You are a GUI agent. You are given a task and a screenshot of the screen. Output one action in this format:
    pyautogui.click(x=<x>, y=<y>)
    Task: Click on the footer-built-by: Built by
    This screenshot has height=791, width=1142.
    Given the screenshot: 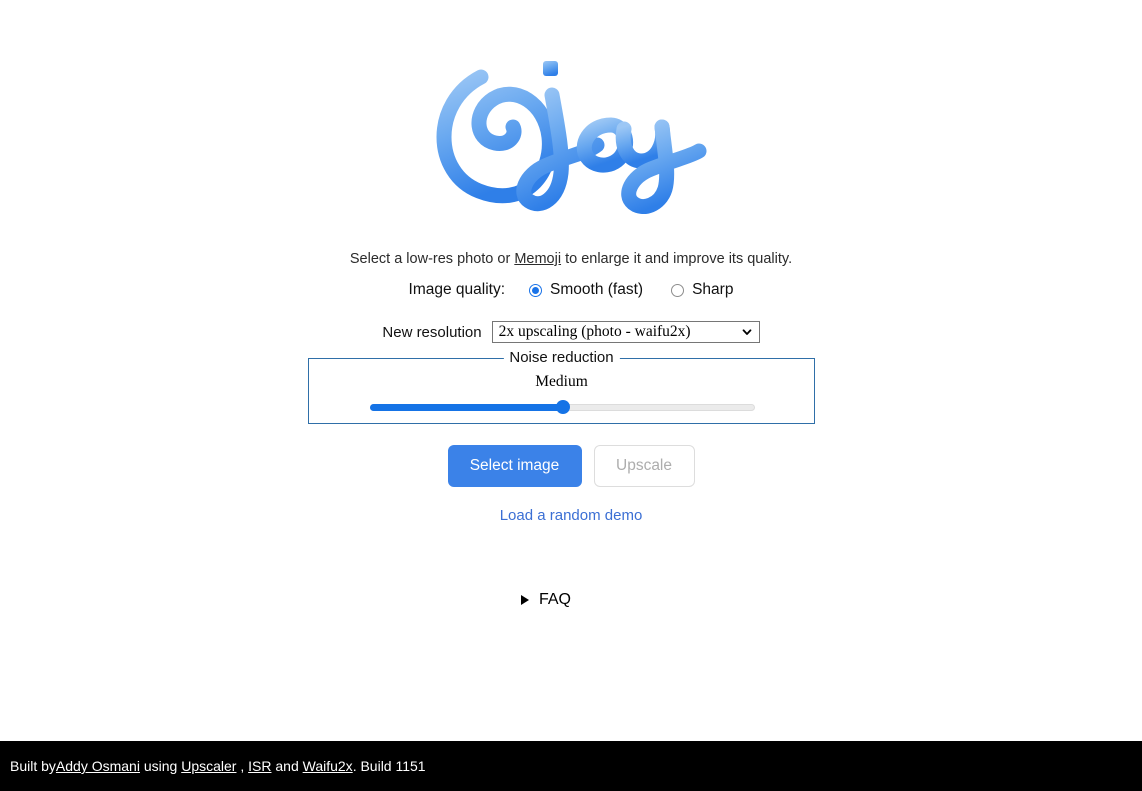 What is the action you would take?
    pyautogui.click(x=33, y=766)
    